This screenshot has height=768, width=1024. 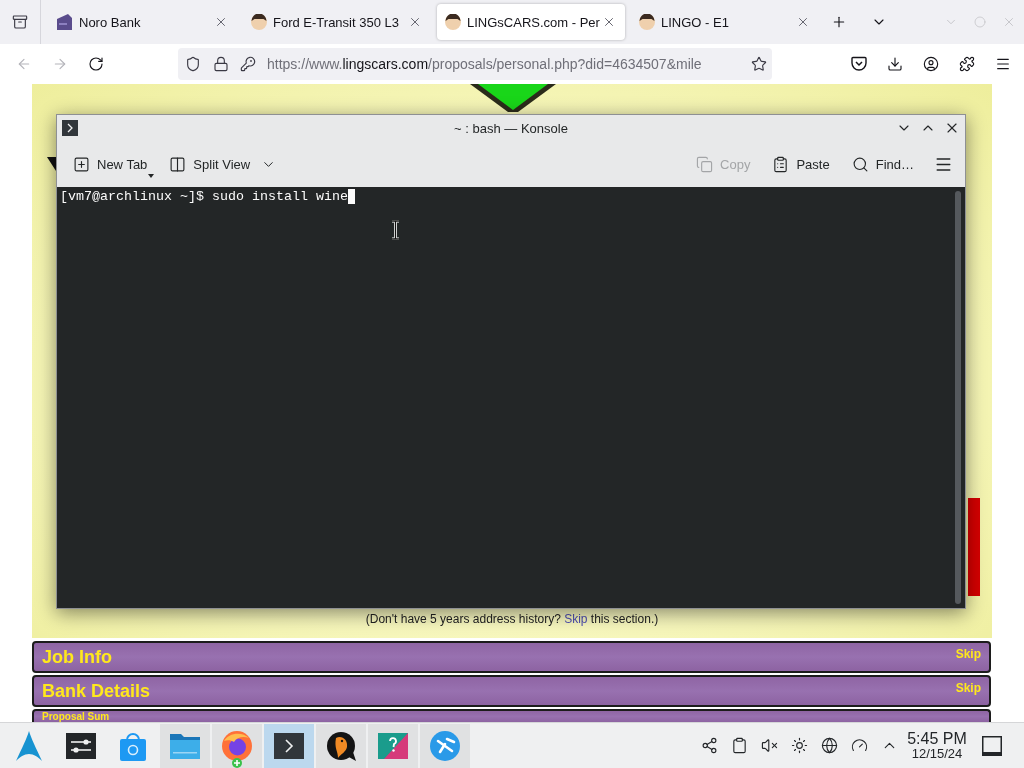 I want to click on show-desktop-icon, so click(x=992, y=745).